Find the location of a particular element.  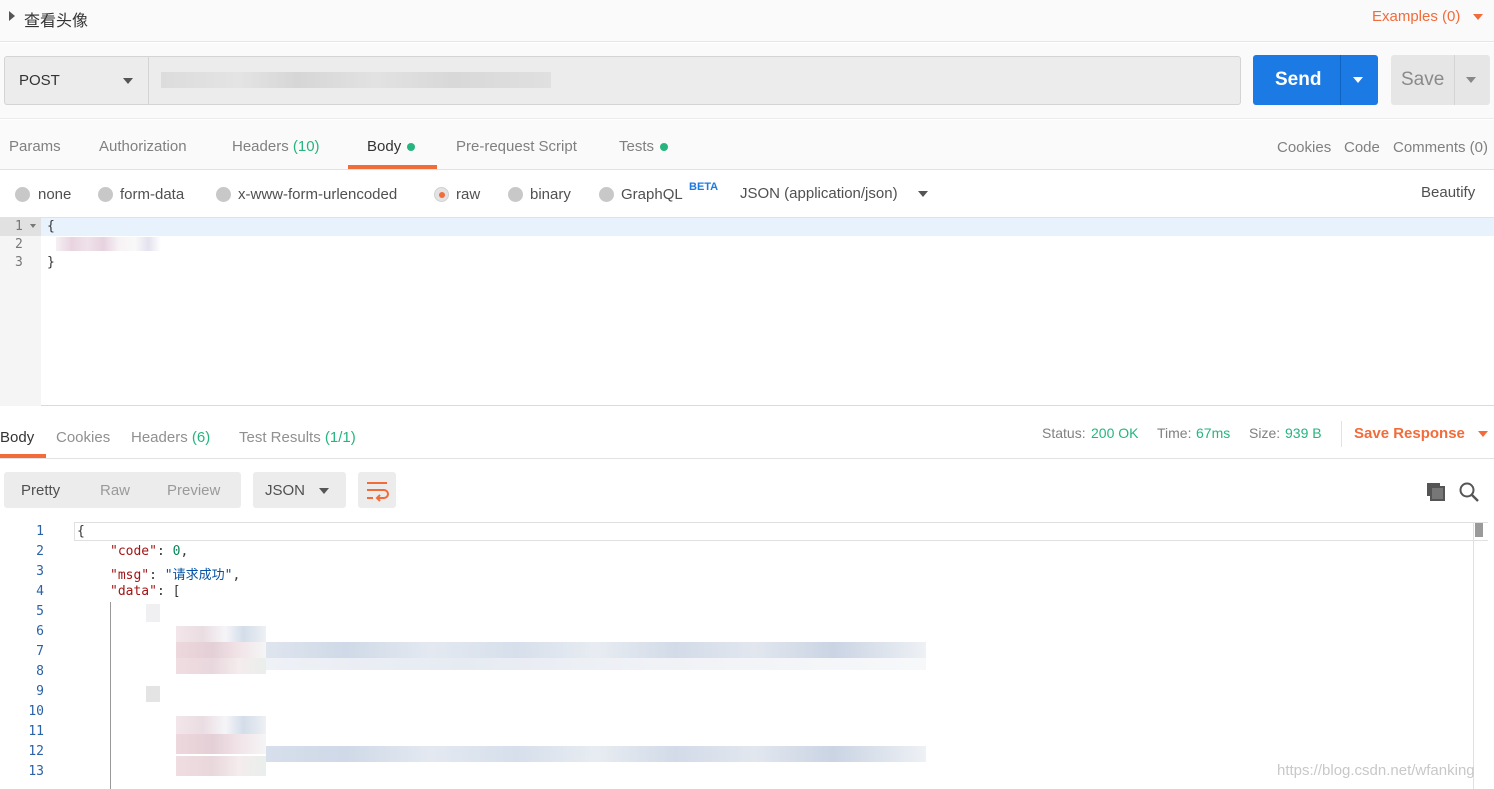

line-number: 4 is located at coordinates (40, 591).